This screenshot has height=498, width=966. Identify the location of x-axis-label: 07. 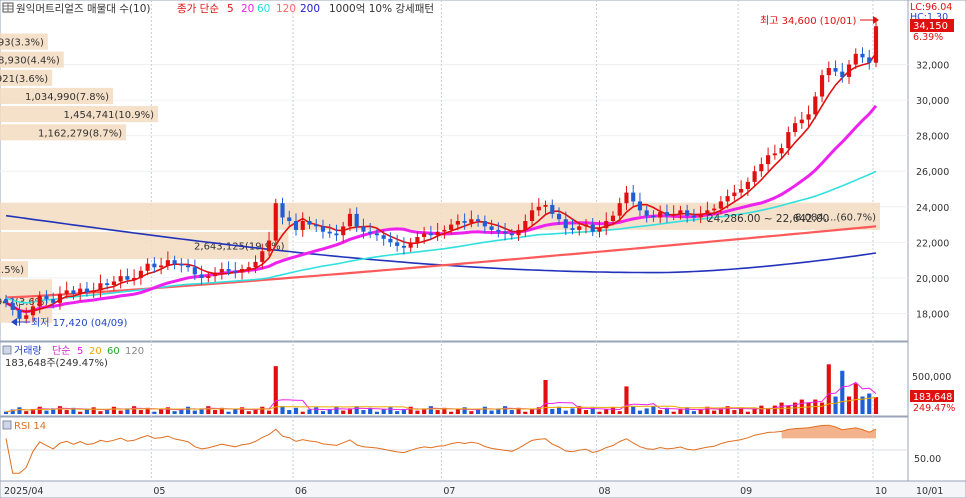
(449, 491).